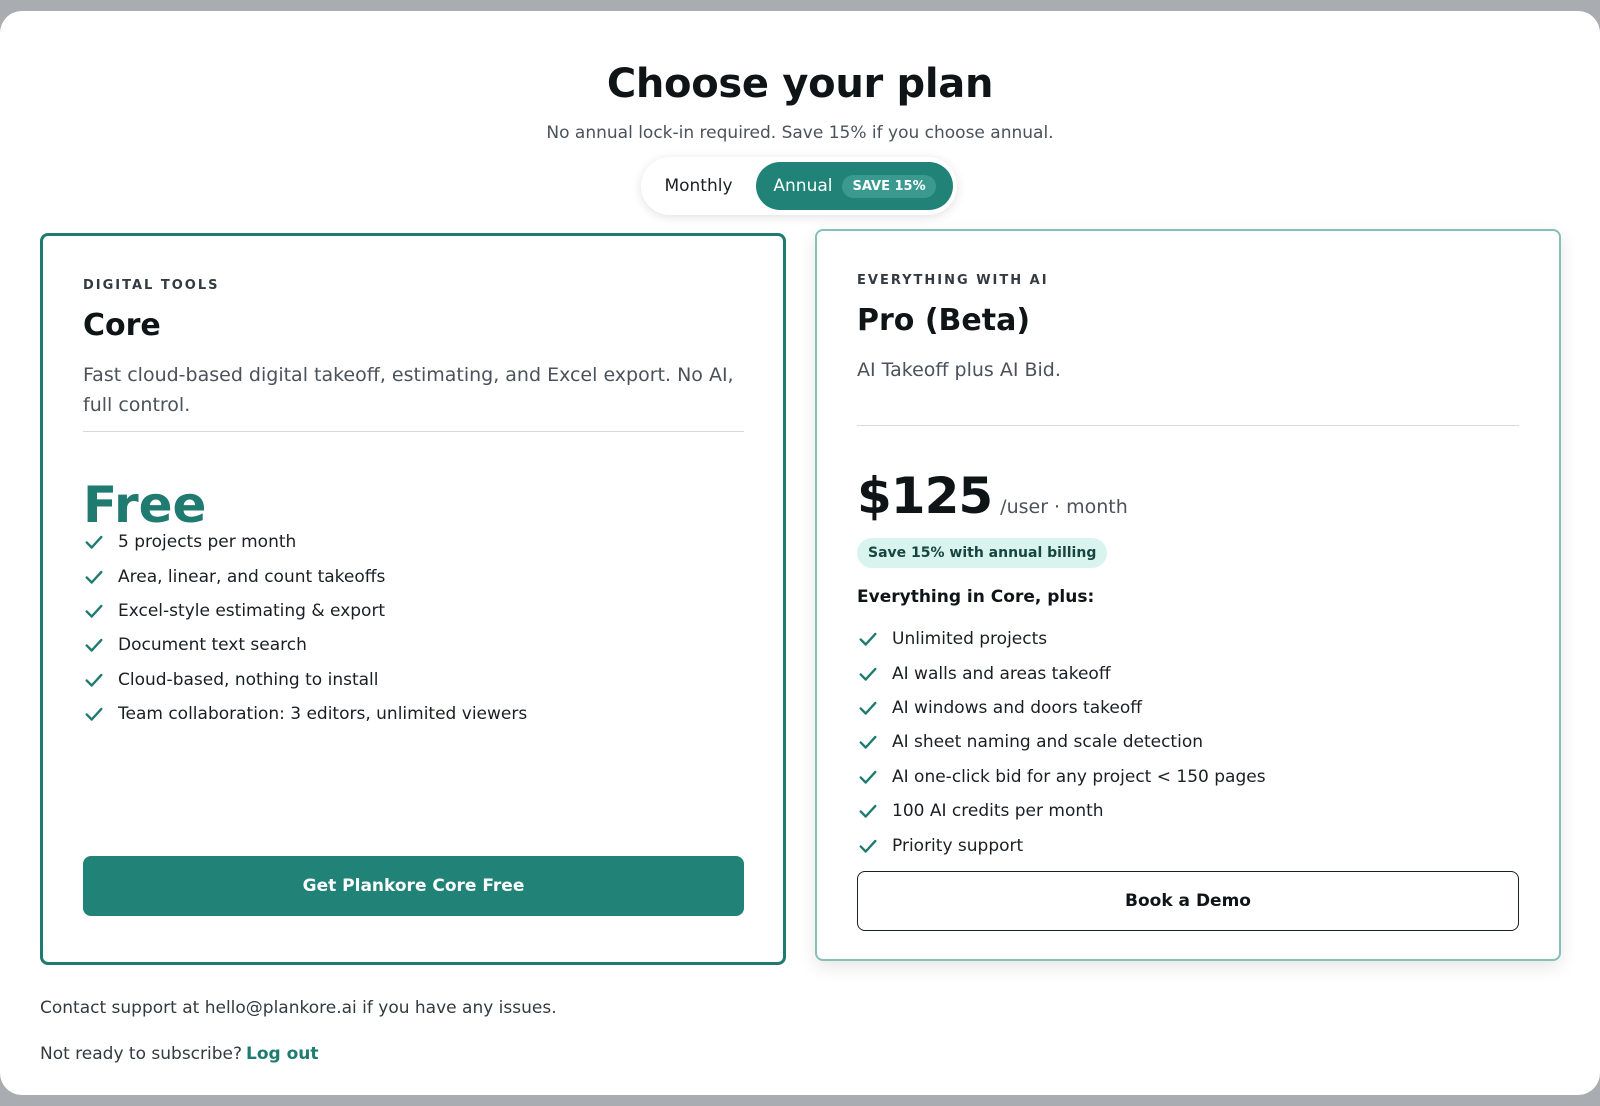 The image size is (1600, 1106). I want to click on feature-text: AI walls and areas takeoff, so click(1001, 673).